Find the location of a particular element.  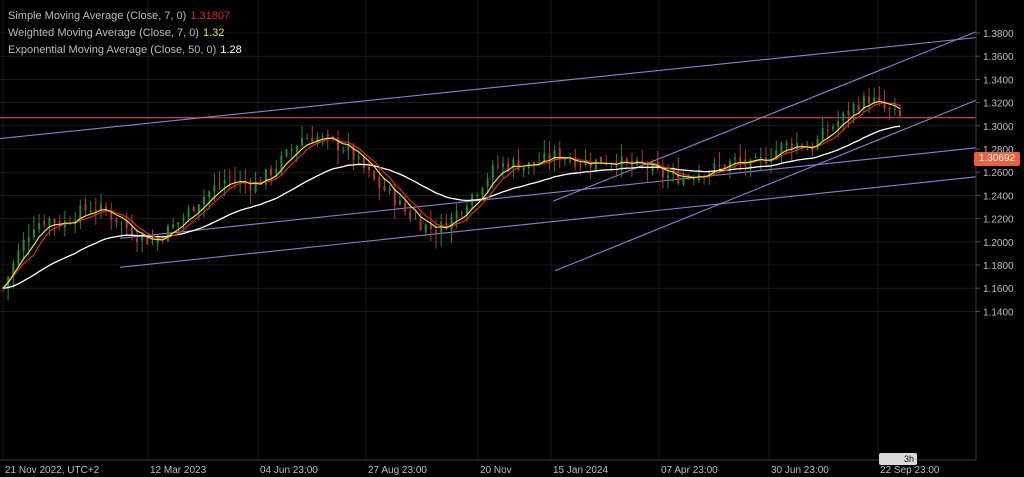

timeframe-badge: 3h is located at coordinates (898, 459).